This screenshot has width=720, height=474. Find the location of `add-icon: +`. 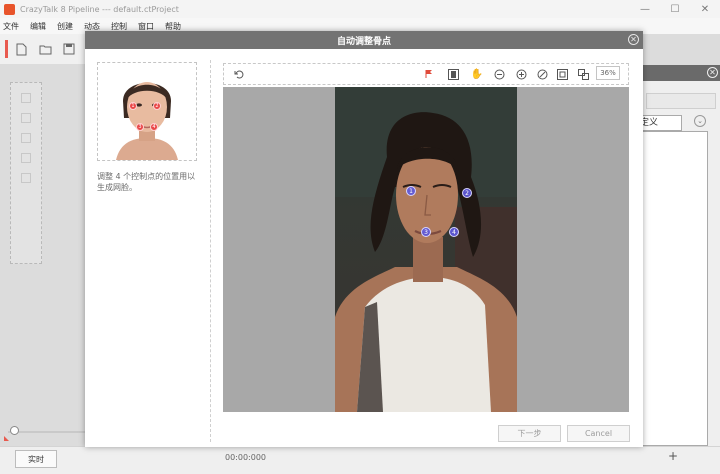

add-icon: + is located at coordinates (673, 456).